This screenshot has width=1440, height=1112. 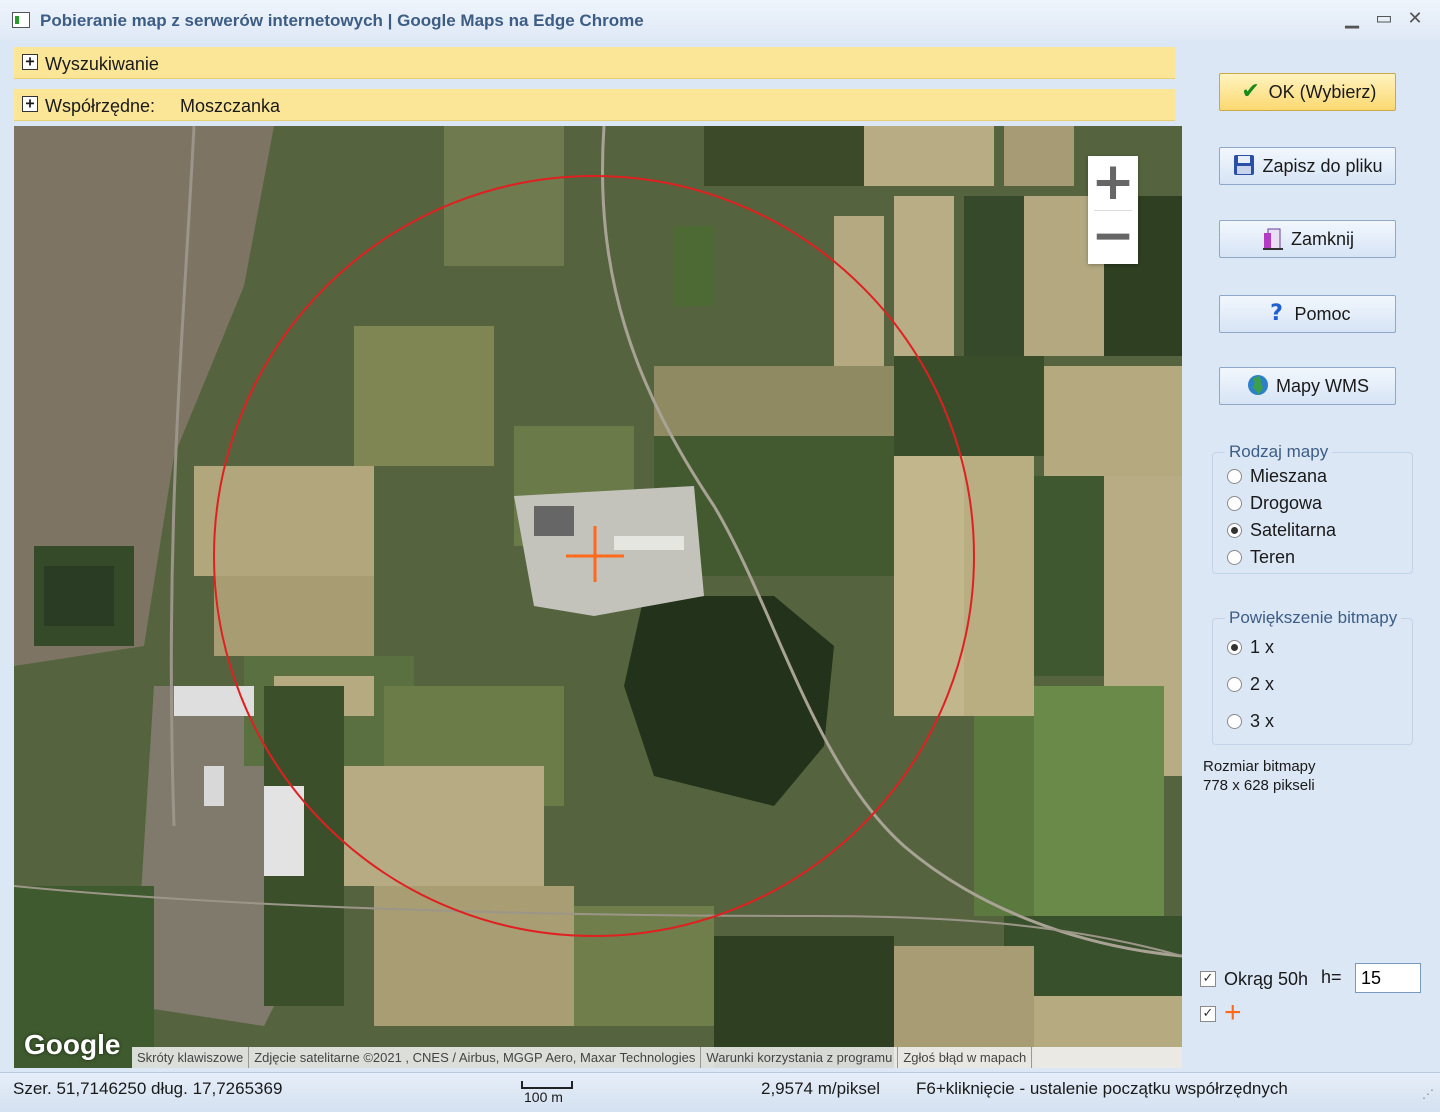 What do you see at coordinates (1234, 647) in the screenshot?
I see `radio-zoom-1x` at bounding box center [1234, 647].